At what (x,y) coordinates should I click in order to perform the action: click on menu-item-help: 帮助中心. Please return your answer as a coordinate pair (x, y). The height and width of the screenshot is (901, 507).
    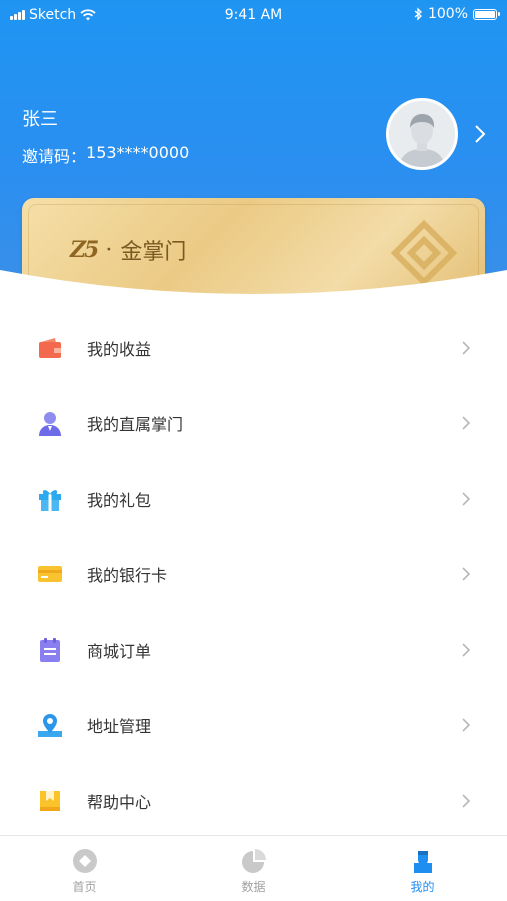
    Looking at the image, I should click on (253, 801).